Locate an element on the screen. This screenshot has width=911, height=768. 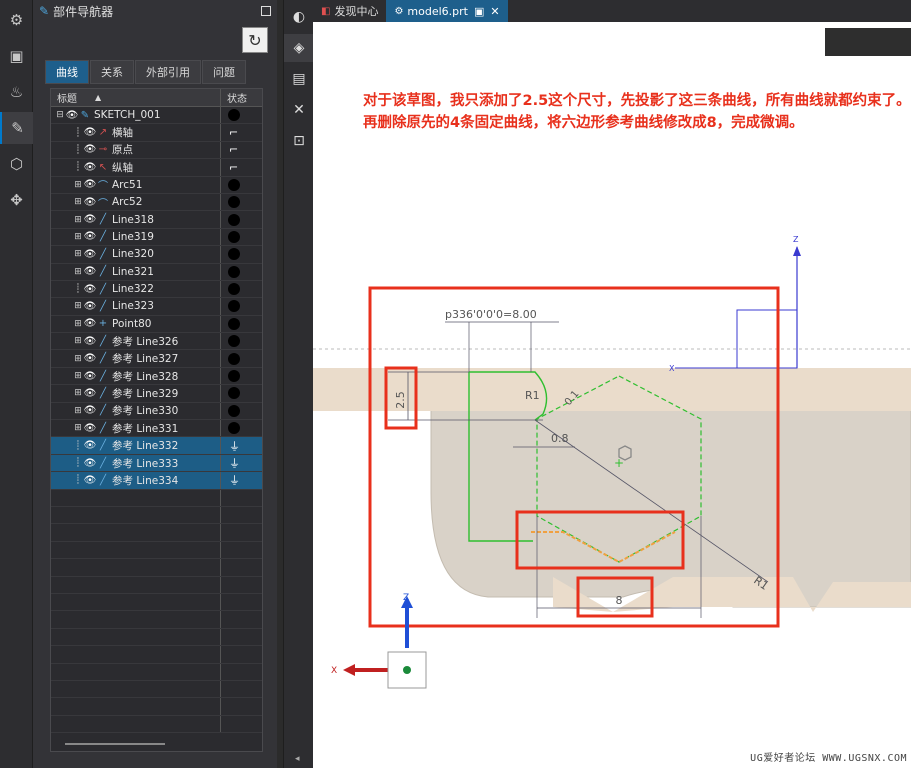
tree-row: ⊞ 👁 ╱ 参考 Line326 is located at coordinates (156, 342).